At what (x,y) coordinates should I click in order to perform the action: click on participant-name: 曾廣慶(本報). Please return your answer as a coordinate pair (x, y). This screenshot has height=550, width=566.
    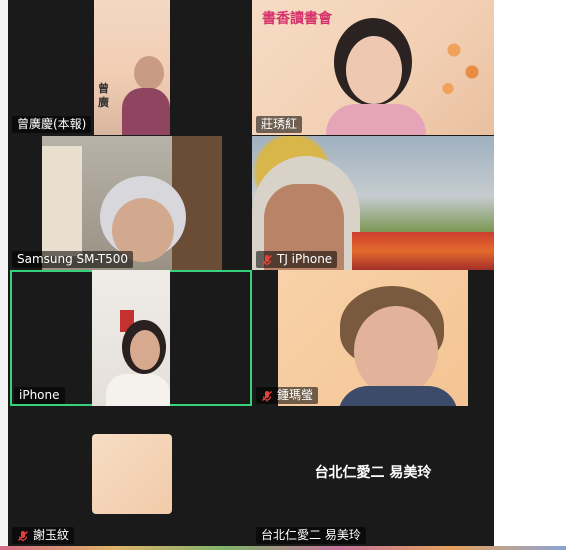
    Looking at the image, I should click on (52, 124).